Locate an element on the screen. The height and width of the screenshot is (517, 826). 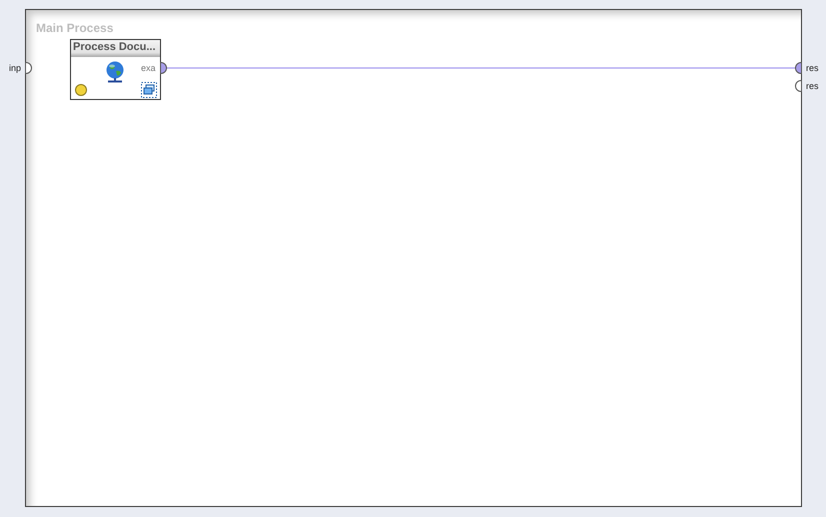
subprocess-icon is located at coordinates (149, 90).